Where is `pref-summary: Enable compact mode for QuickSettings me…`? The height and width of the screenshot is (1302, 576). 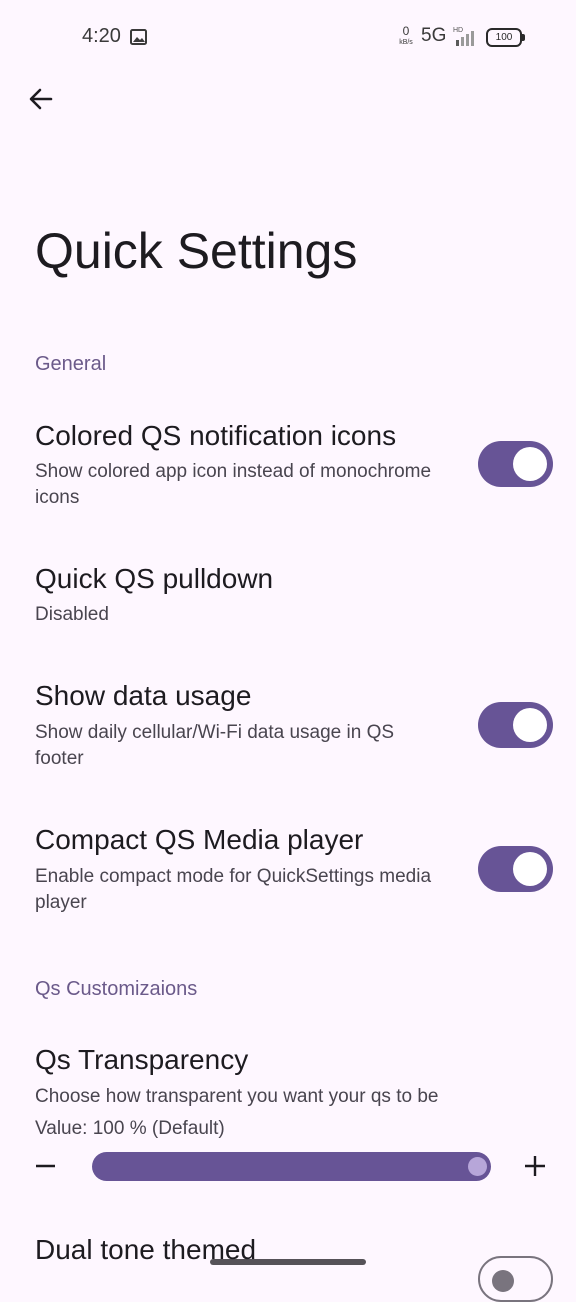 pref-summary: Enable compact mode for QuickSettings me… is located at coordinates (233, 889).